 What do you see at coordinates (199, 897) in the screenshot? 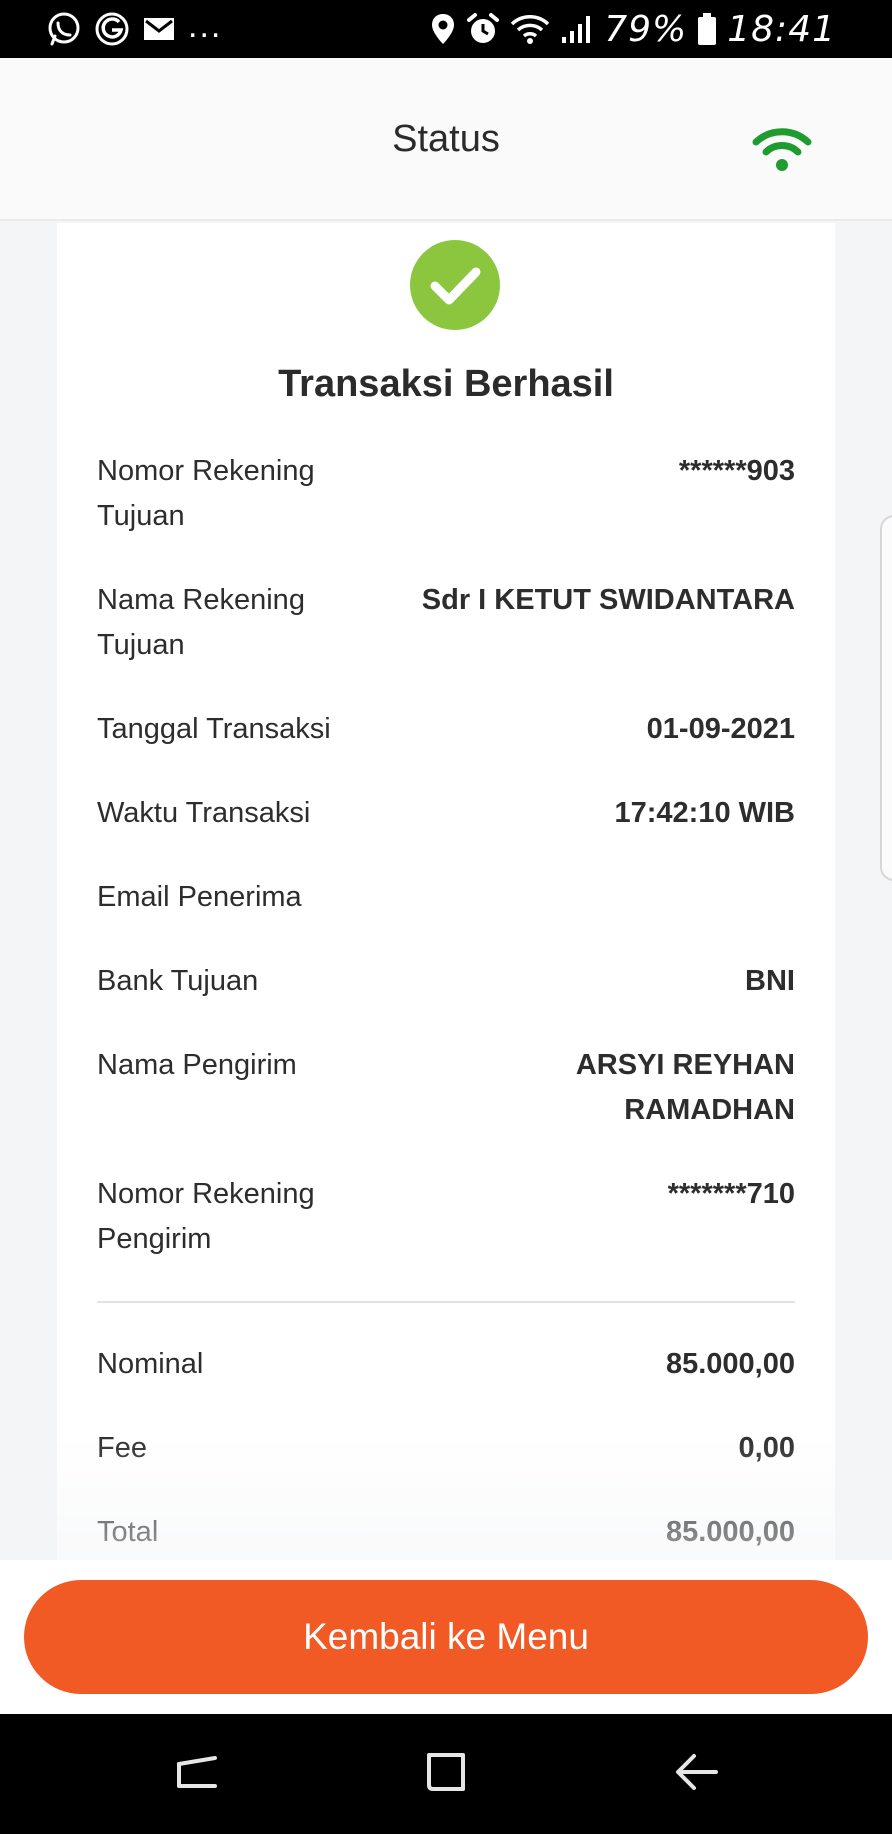
I see `detail-label: Email Penerima` at bounding box center [199, 897].